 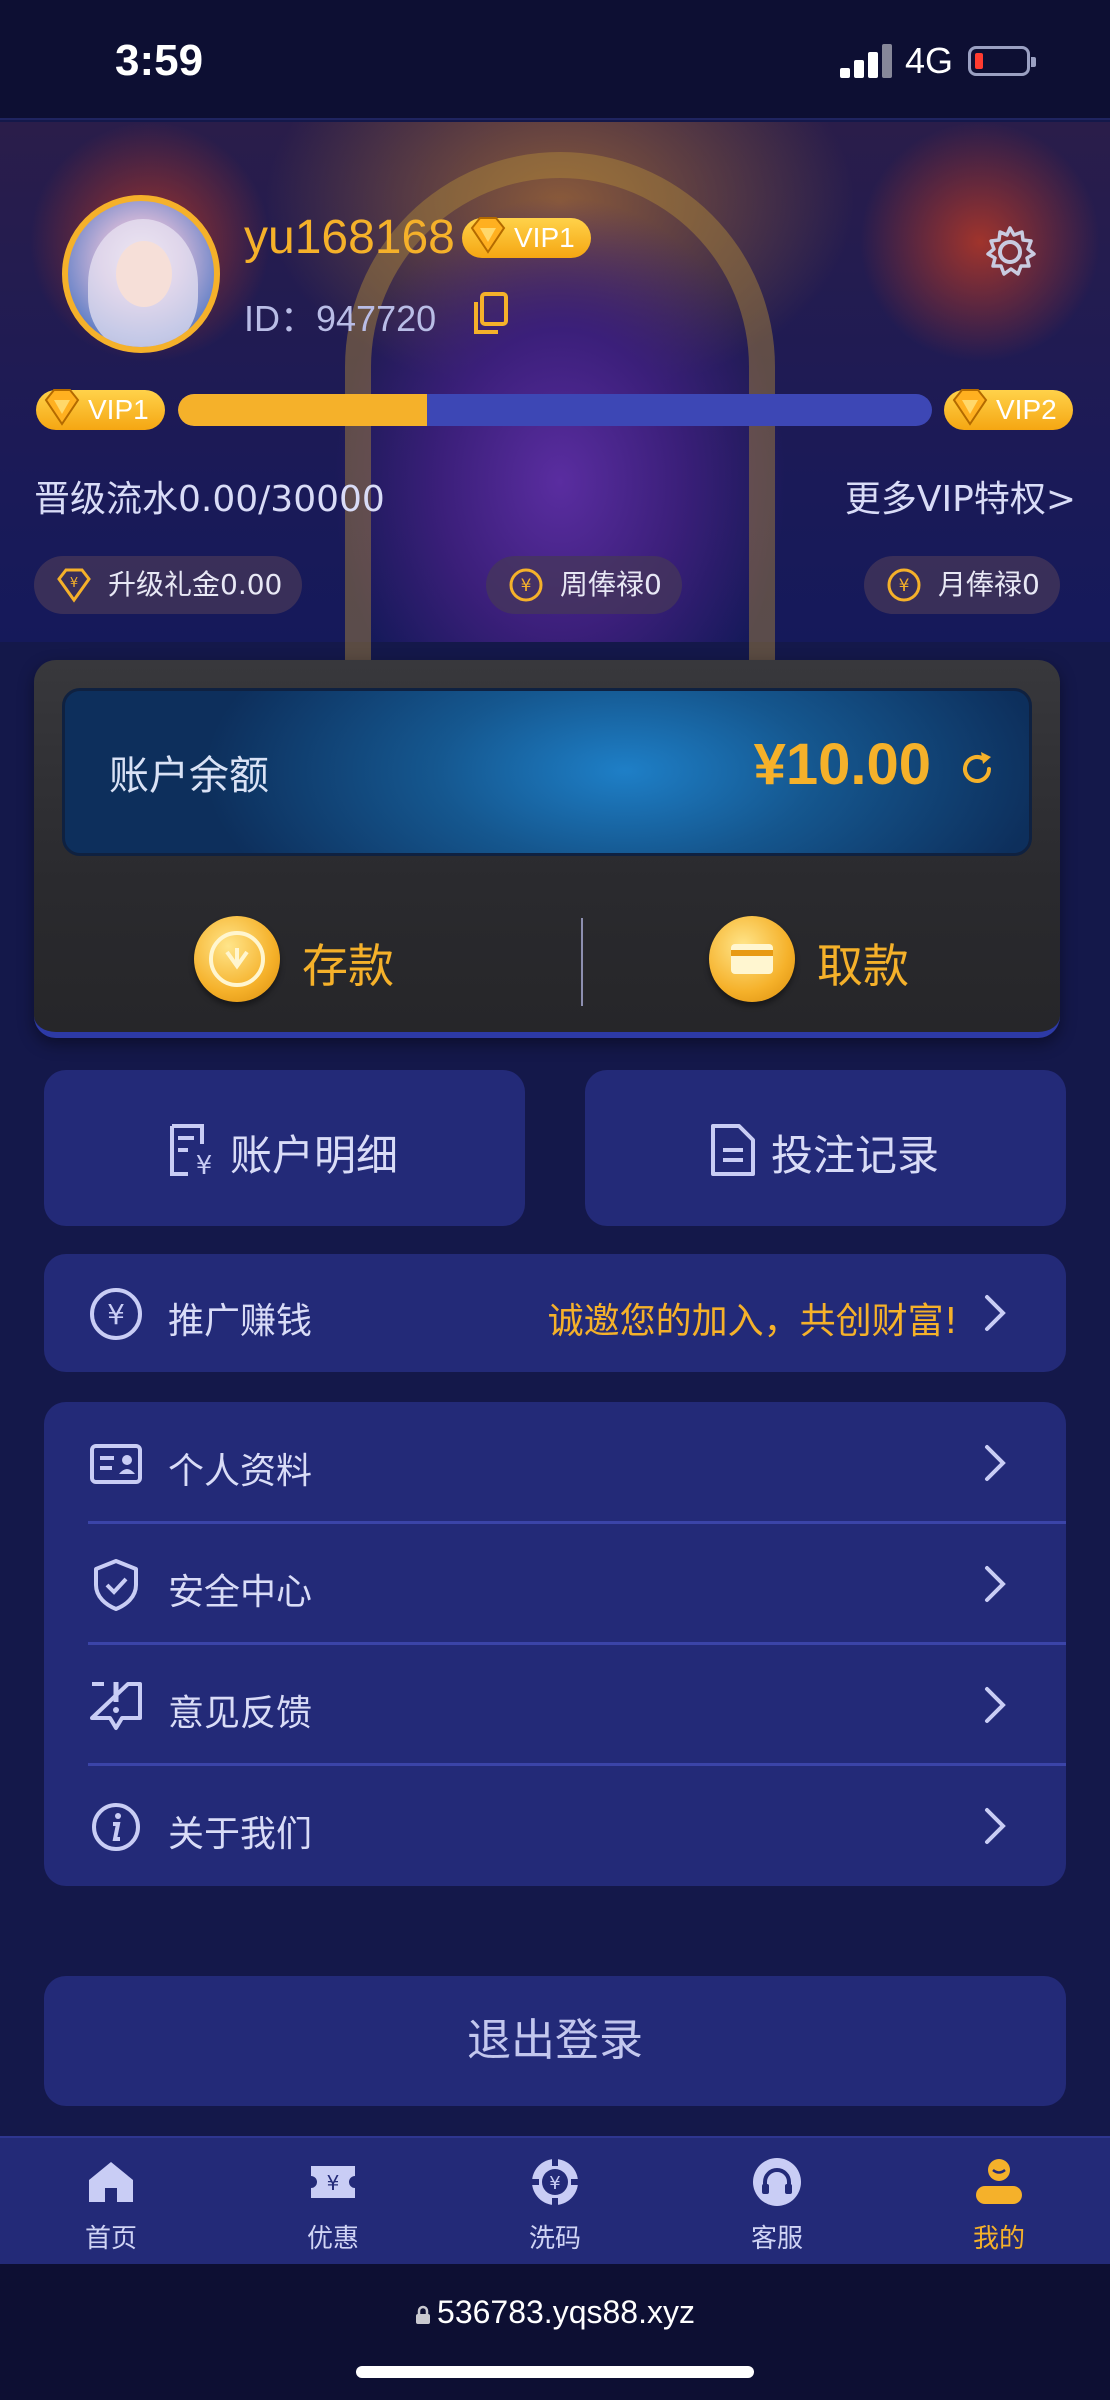 What do you see at coordinates (191, 1151) in the screenshot?
I see `account-details-icon: ¥` at bounding box center [191, 1151].